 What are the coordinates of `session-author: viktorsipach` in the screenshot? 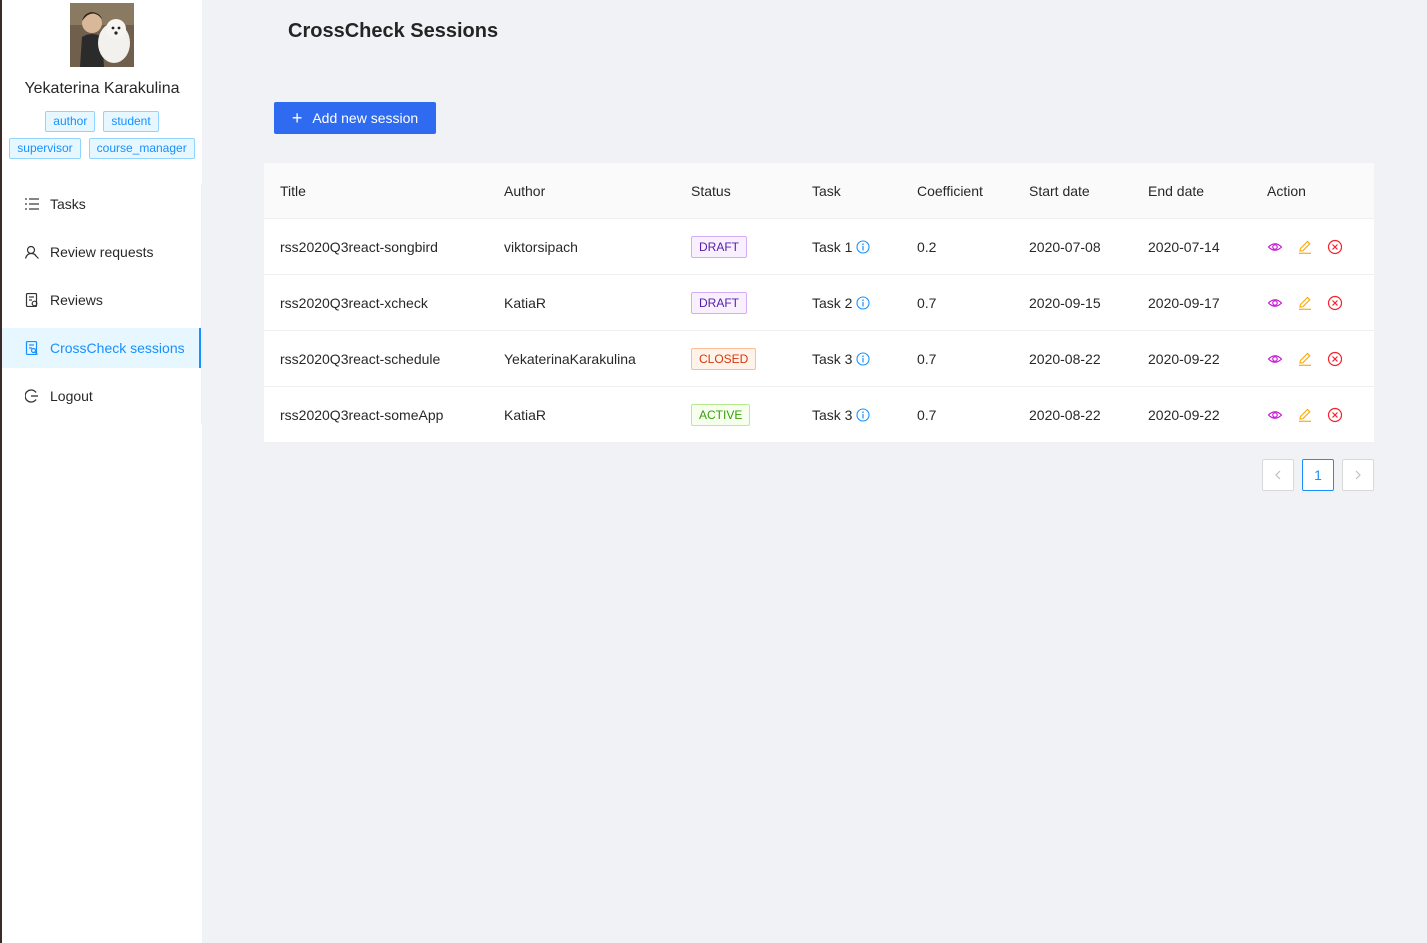 It's located at (541, 246).